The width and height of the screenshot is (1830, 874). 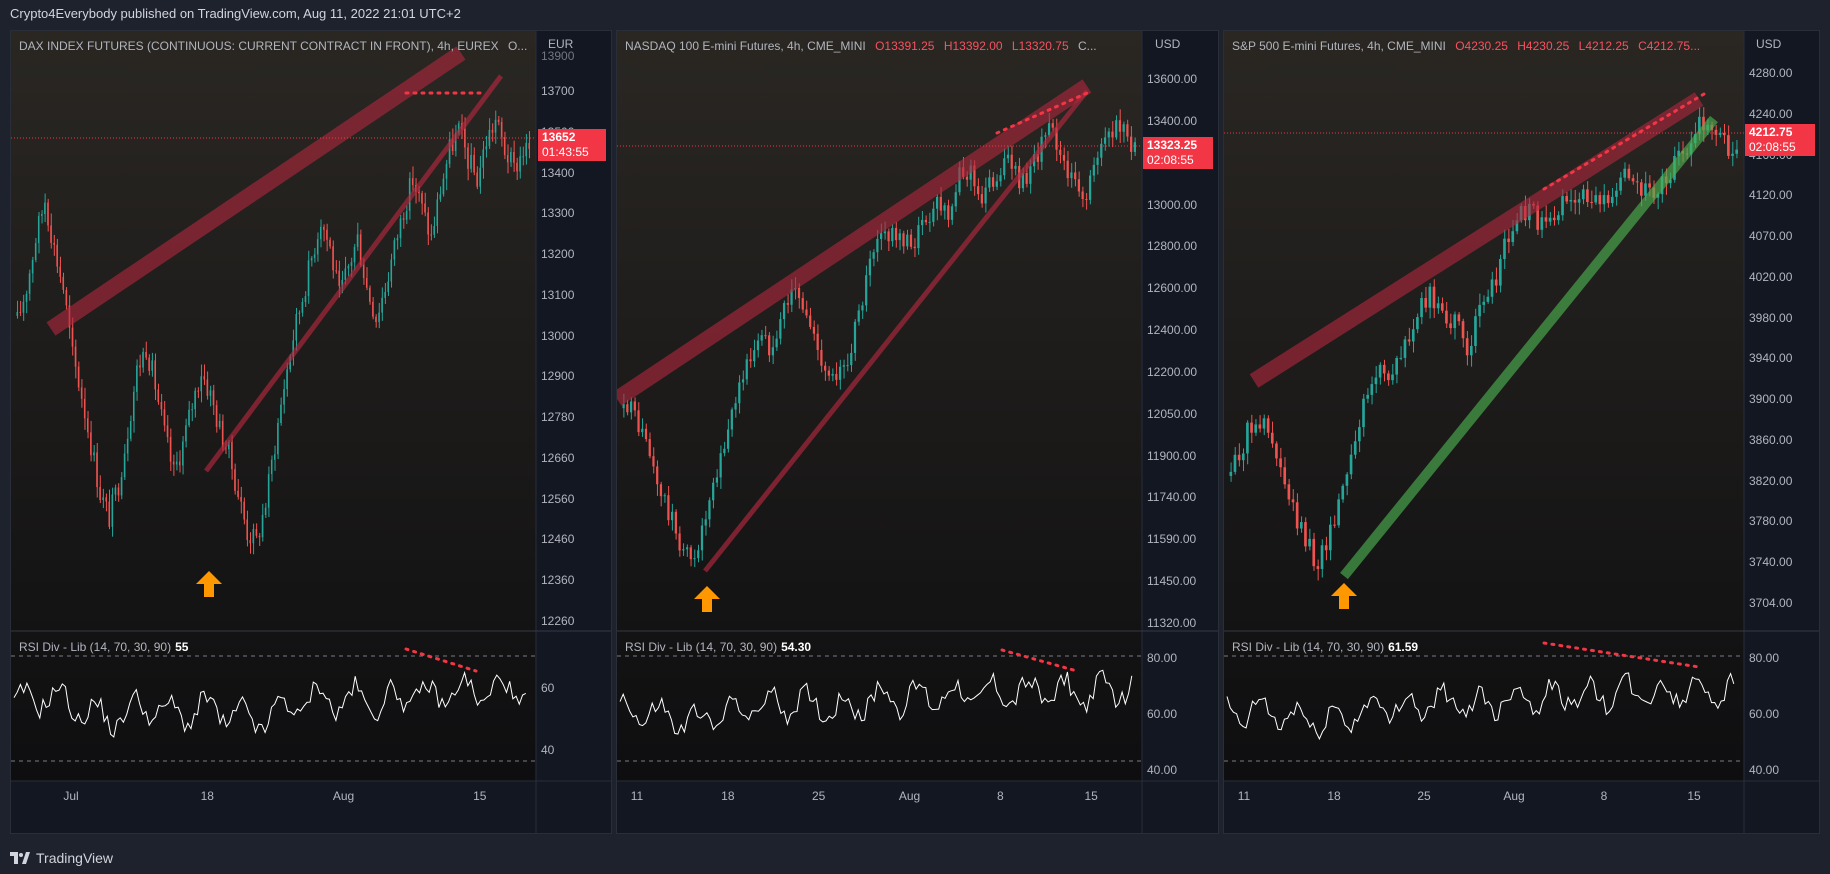 I want to click on last-price-tag: 13652 01:43:55, so click(x=572, y=145).